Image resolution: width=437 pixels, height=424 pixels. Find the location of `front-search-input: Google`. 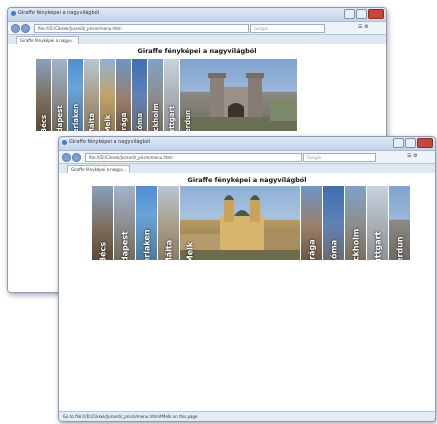

front-search-input: Google is located at coordinates (339, 157).